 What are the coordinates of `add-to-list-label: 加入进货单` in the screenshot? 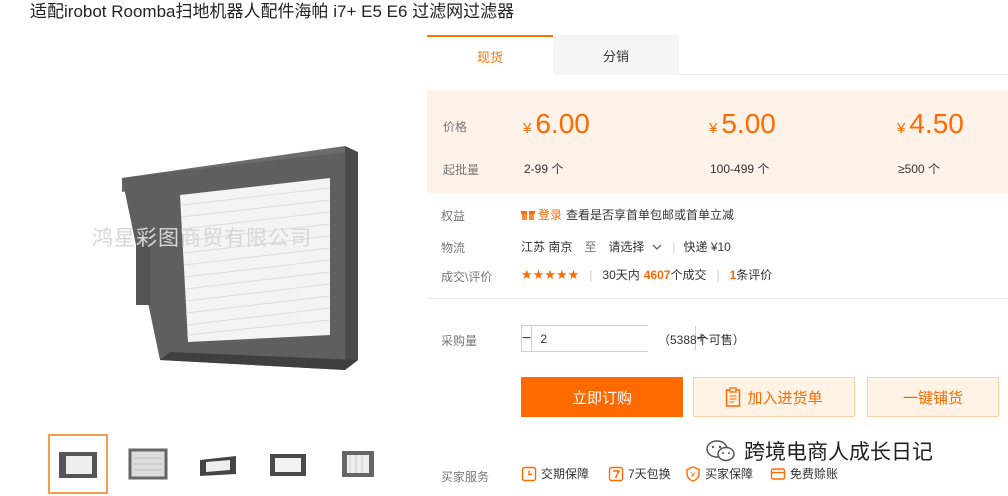 It's located at (785, 398).